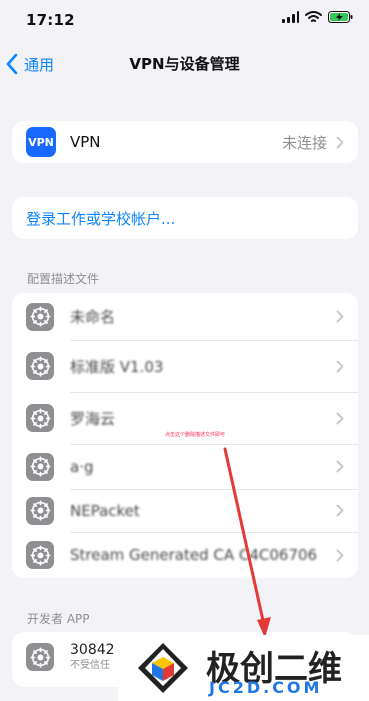 This screenshot has width=369, height=701. Describe the element at coordinates (58, 619) in the screenshot. I see `developer-section-header: 开发者 APP` at that location.